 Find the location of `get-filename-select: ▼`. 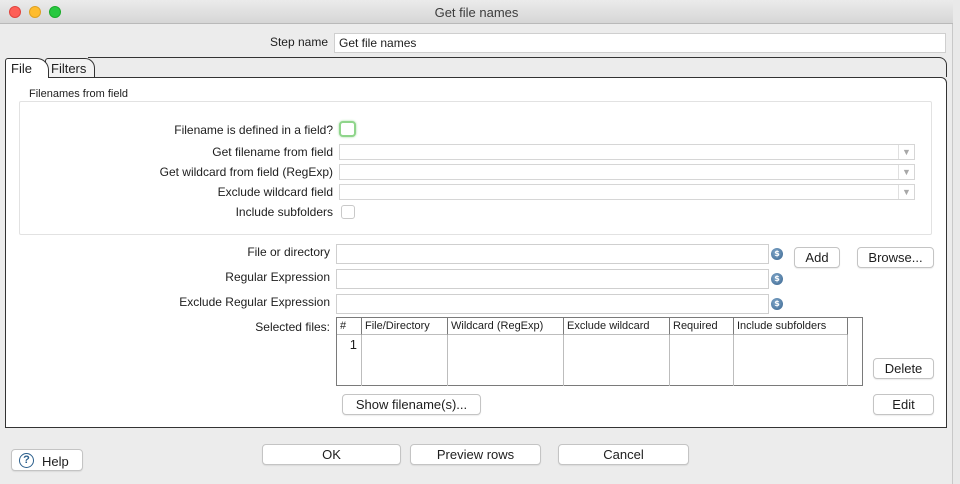

get-filename-select: ▼ is located at coordinates (627, 152).